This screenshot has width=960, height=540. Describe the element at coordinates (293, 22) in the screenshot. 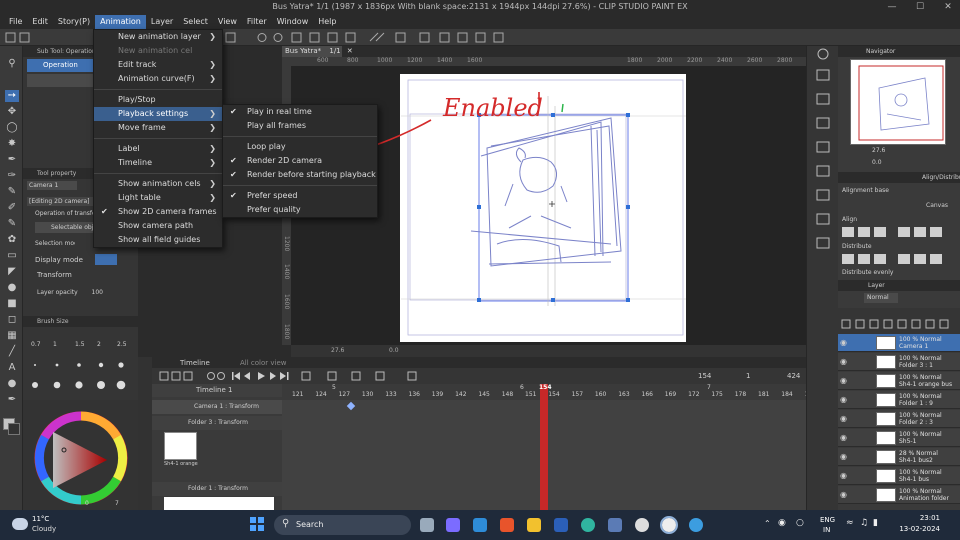

I see `menu-window: Window` at that location.